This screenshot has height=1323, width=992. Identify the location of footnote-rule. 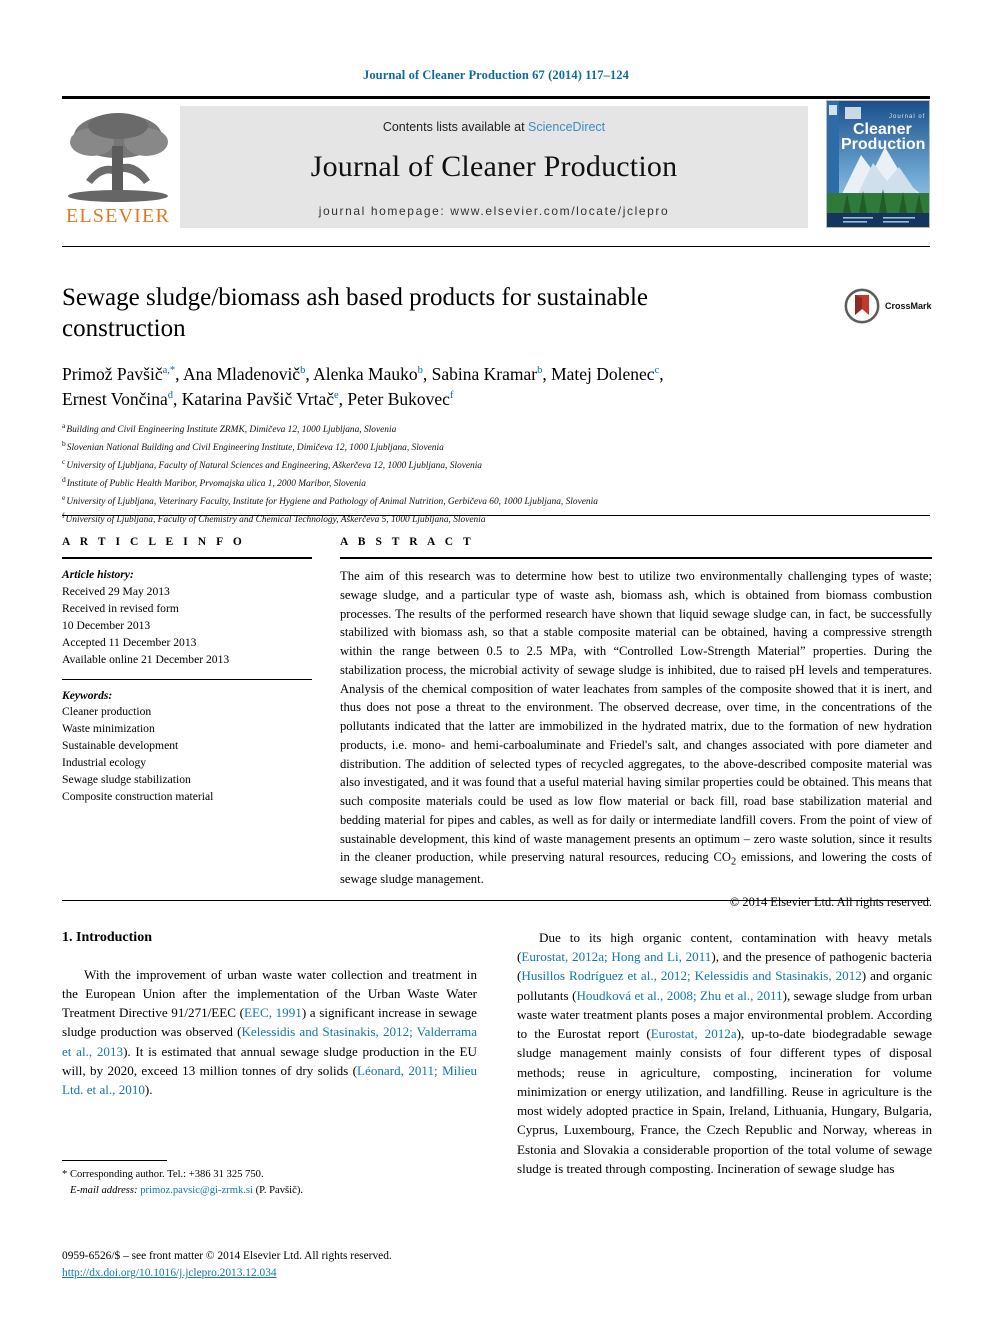
(114, 1160).